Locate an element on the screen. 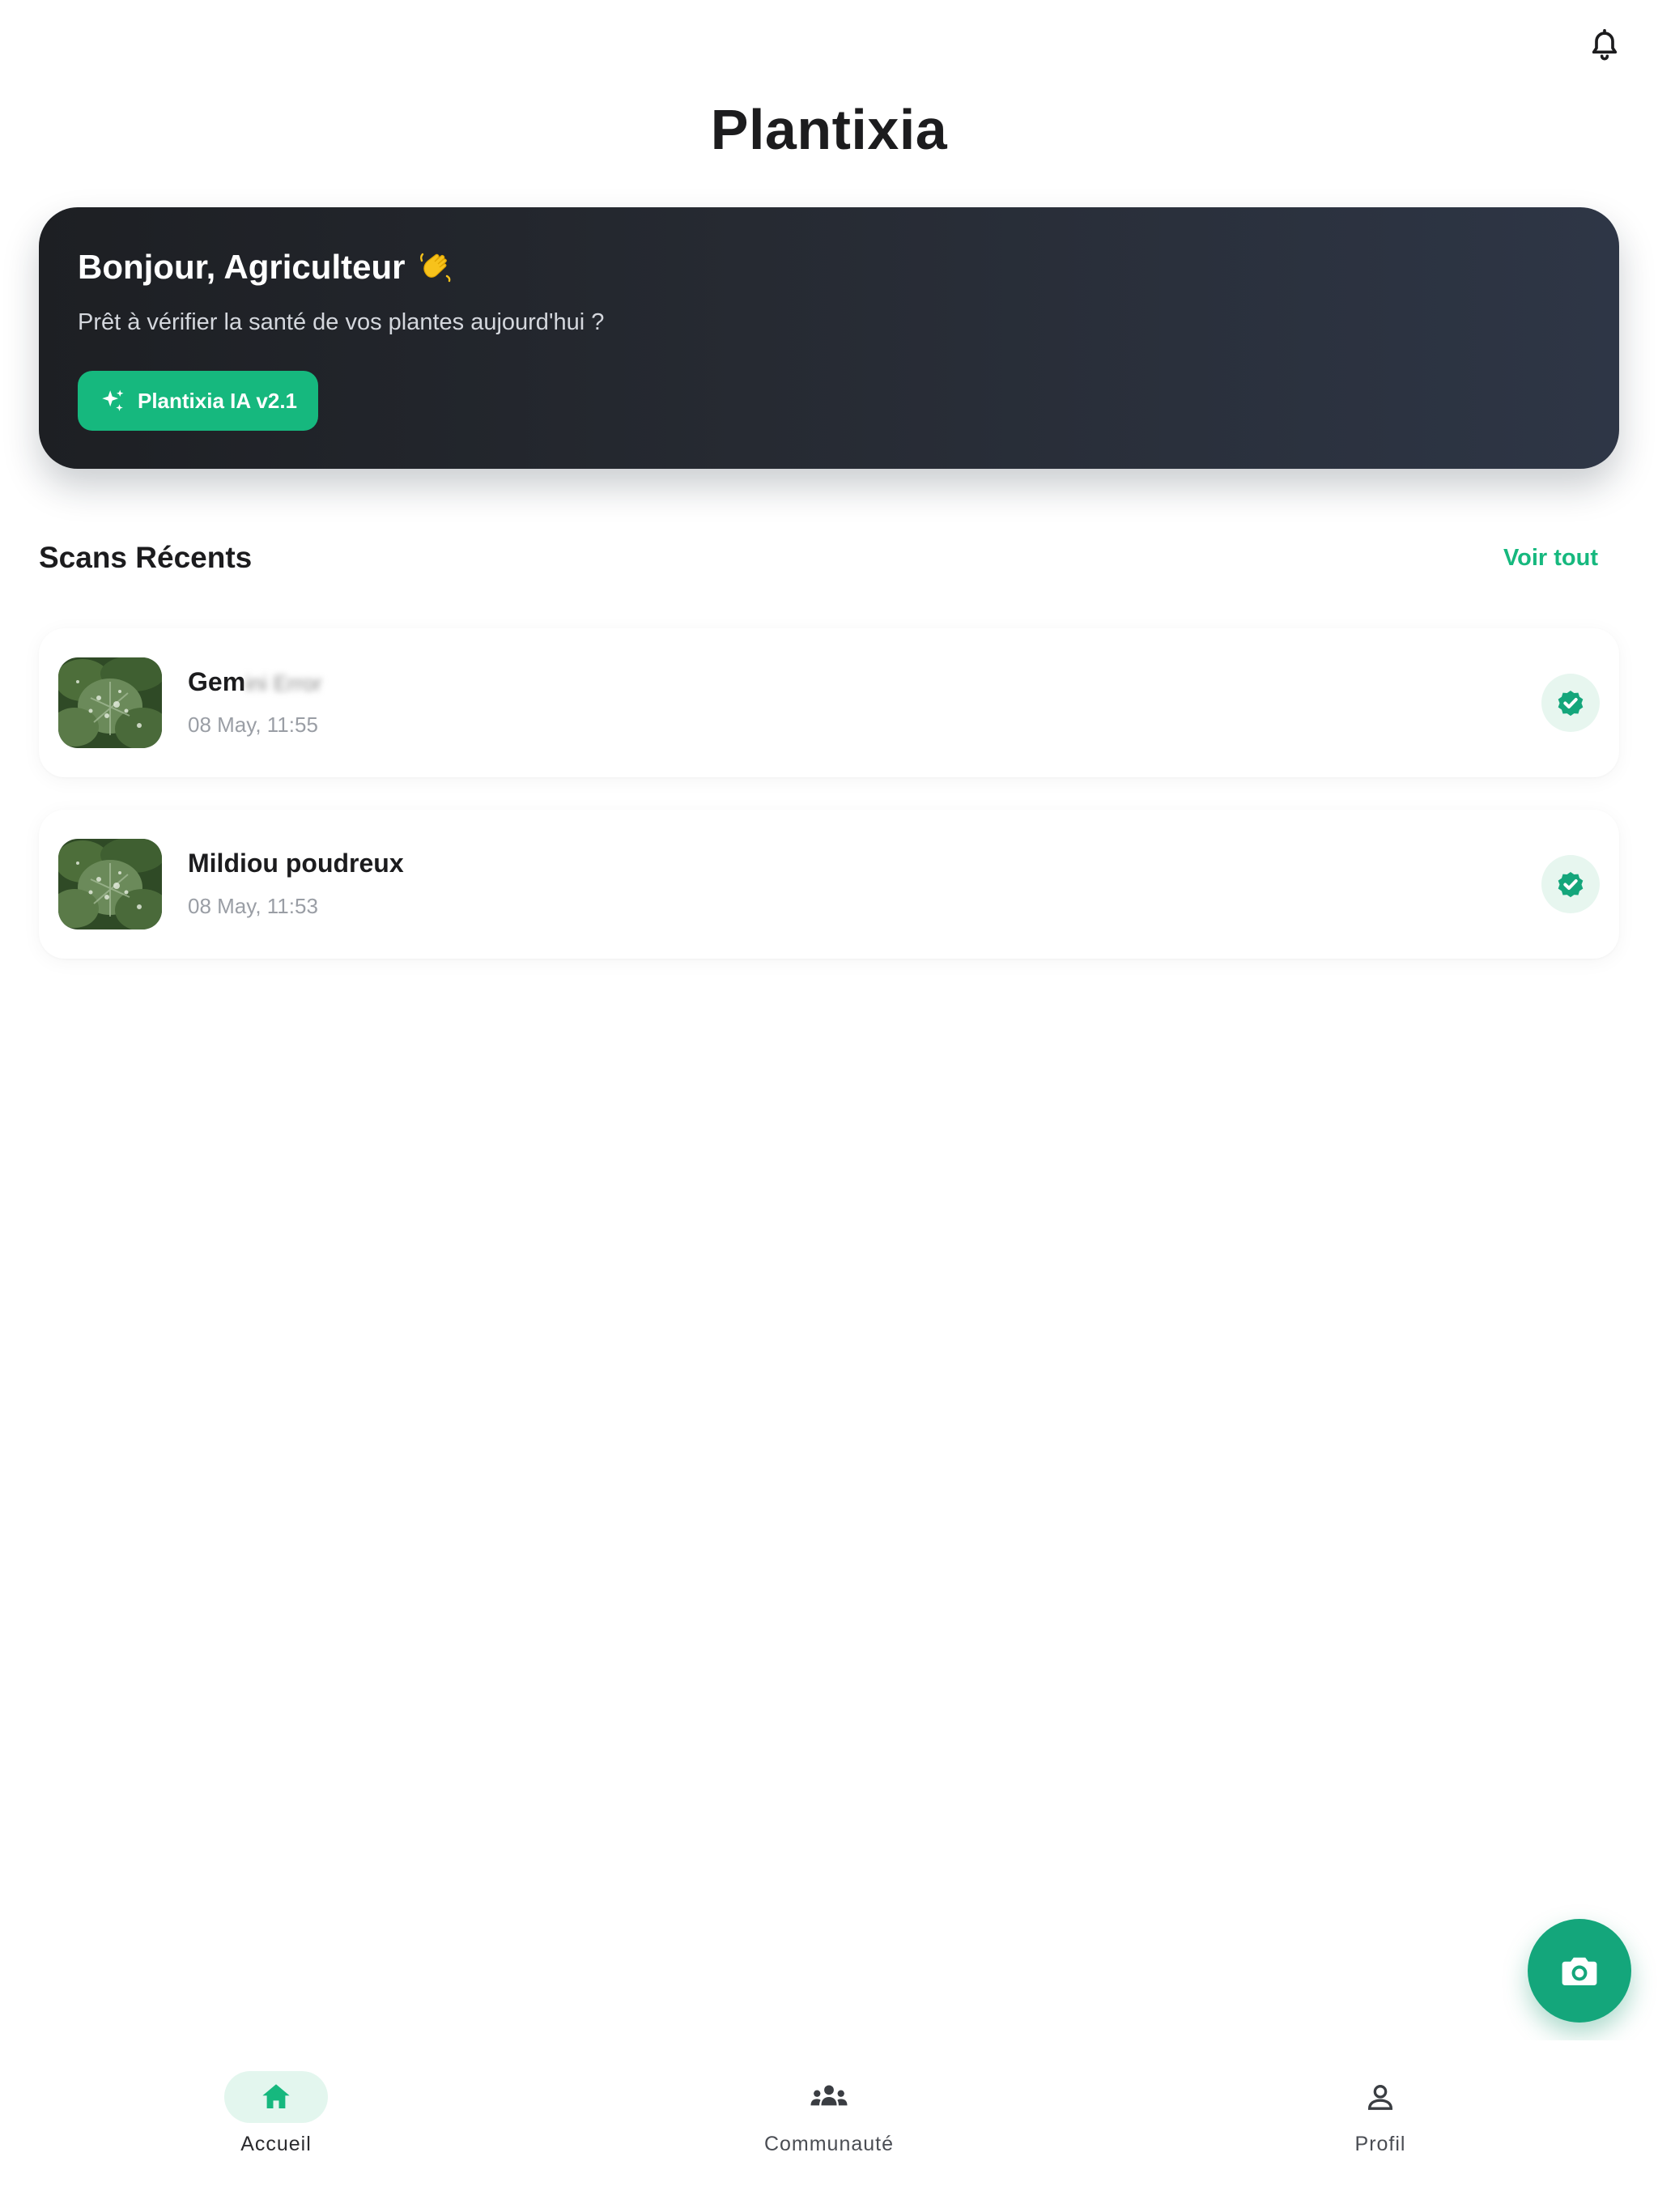 The height and width of the screenshot is (2212, 1658). scan-item: Mildiou poudreux 08 May, 11:53 is located at coordinates (829, 885).